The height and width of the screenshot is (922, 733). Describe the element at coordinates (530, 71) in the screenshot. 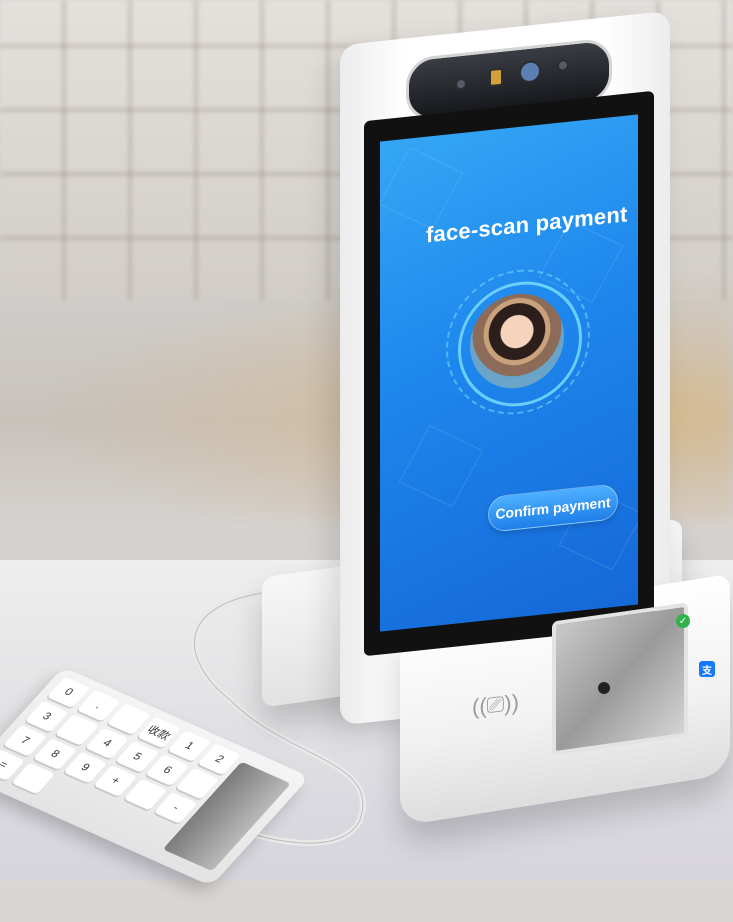

I see `camera-lens-icon` at that location.